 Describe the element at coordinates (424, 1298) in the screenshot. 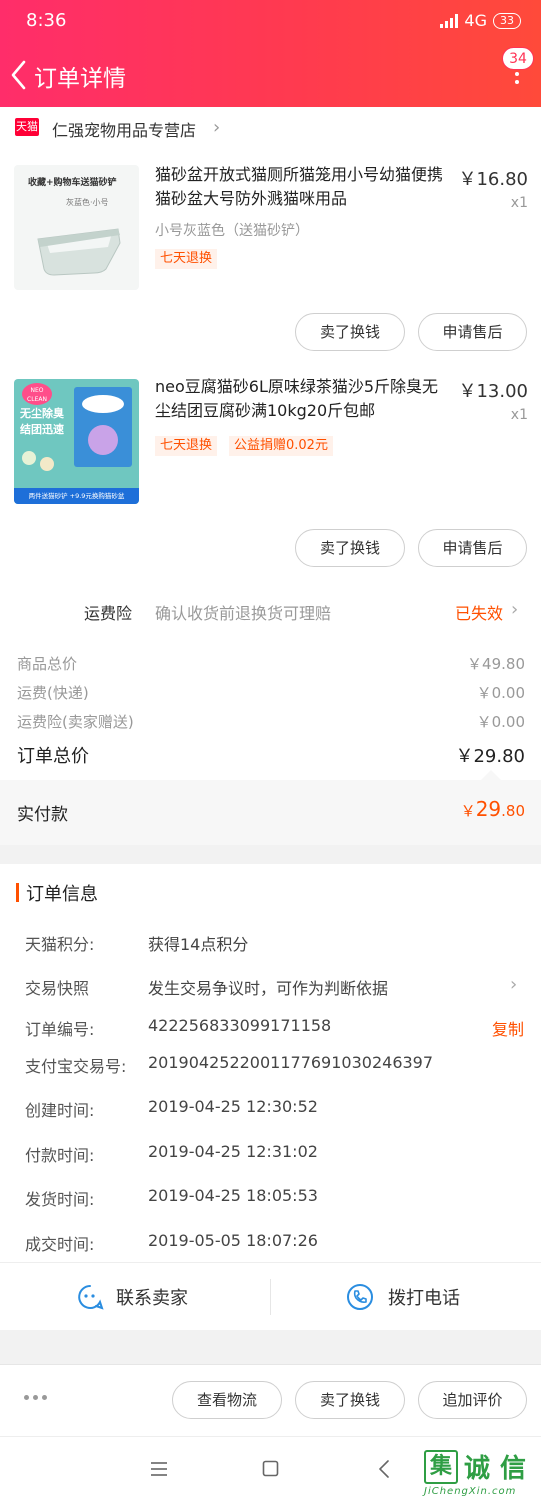

I see `call-phone-label: 拨打电话` at that location.